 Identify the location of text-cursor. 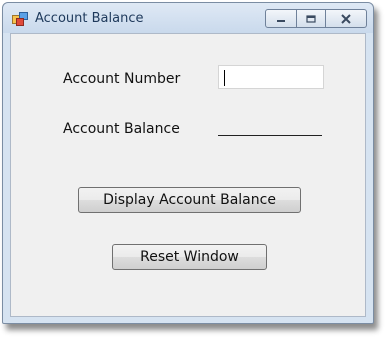
(224, 78).